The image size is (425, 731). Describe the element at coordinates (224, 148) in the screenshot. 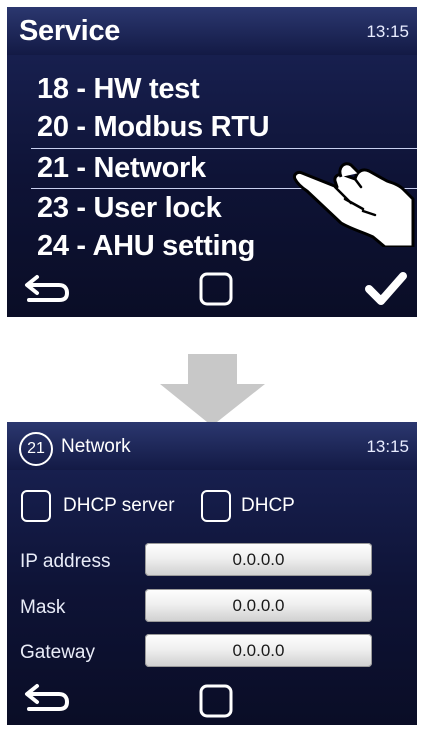

I see `selection-top-line` at that location.